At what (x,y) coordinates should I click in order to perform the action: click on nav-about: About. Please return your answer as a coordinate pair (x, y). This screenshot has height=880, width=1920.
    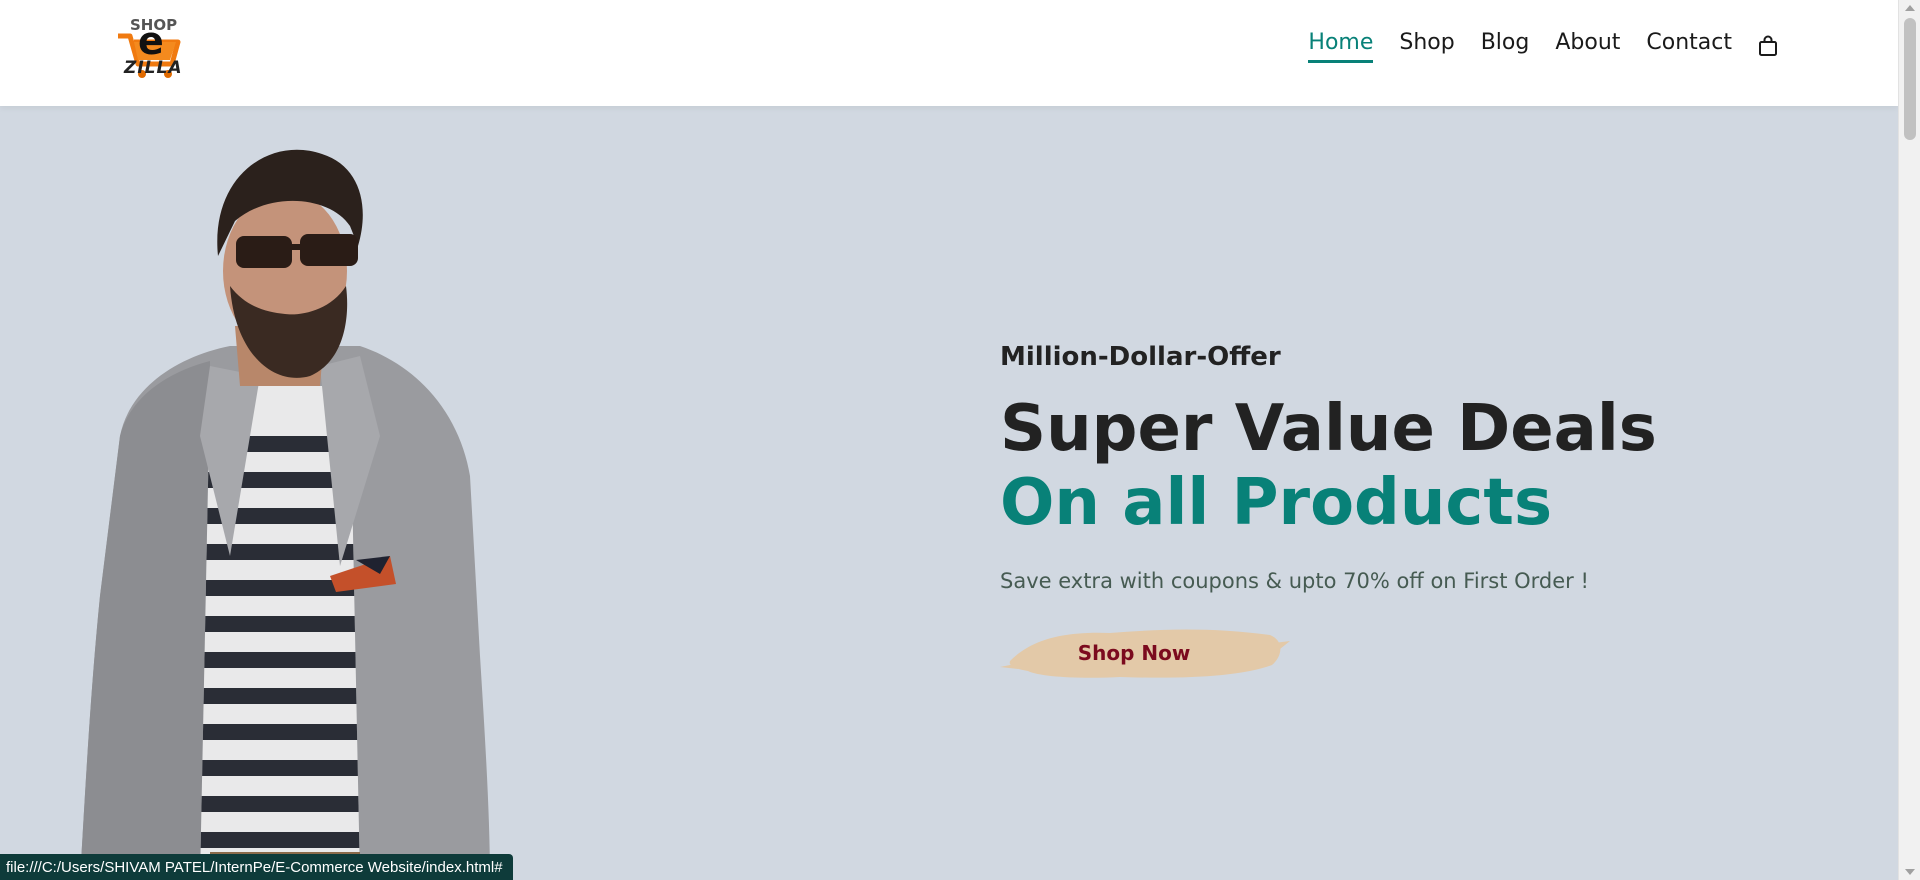
    Looking at the image, I should click on (1587, 45).